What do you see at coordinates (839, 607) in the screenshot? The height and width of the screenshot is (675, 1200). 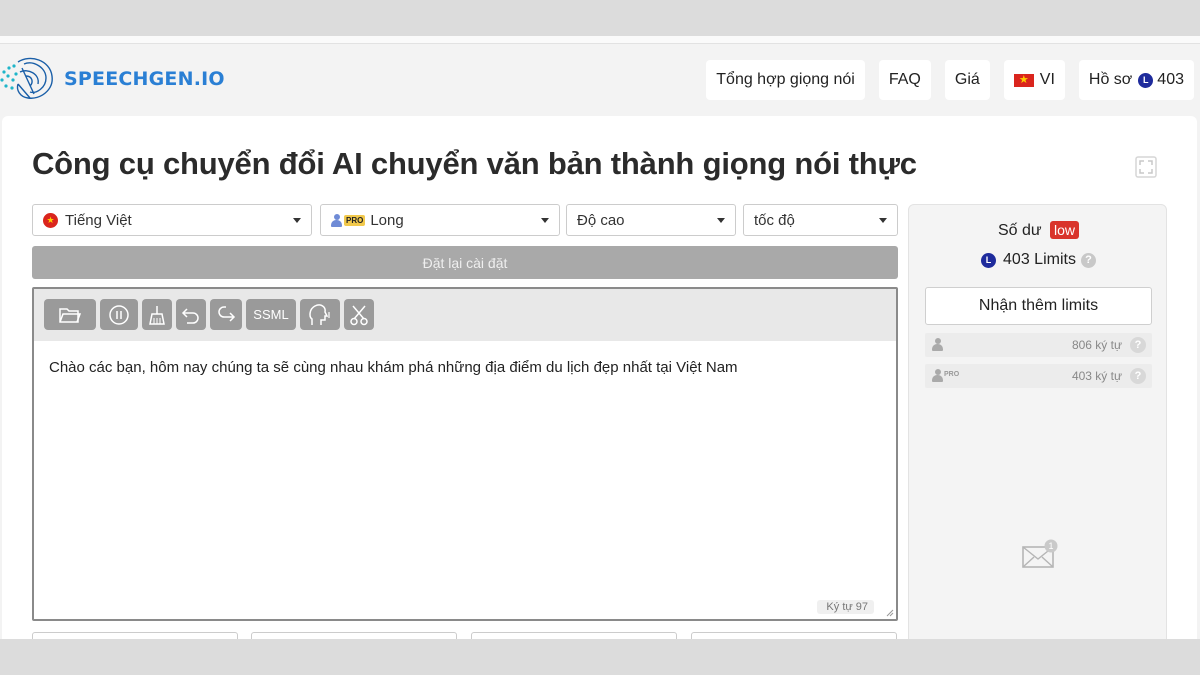 I see `character-counter-label: Ký tự` at bounding box center [839, 607].